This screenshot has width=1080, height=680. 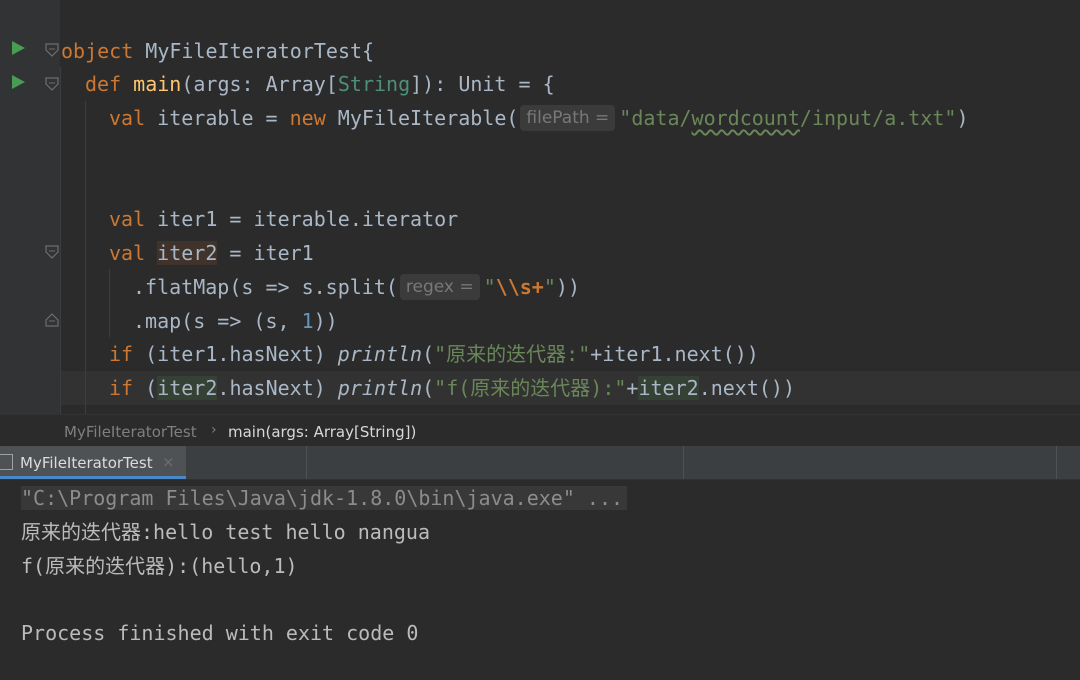 What do you see at coordinates (512, 354) in the screenshot?
I see `string-literal: "原来的迭代器:"` at bounding box center [512, 354].